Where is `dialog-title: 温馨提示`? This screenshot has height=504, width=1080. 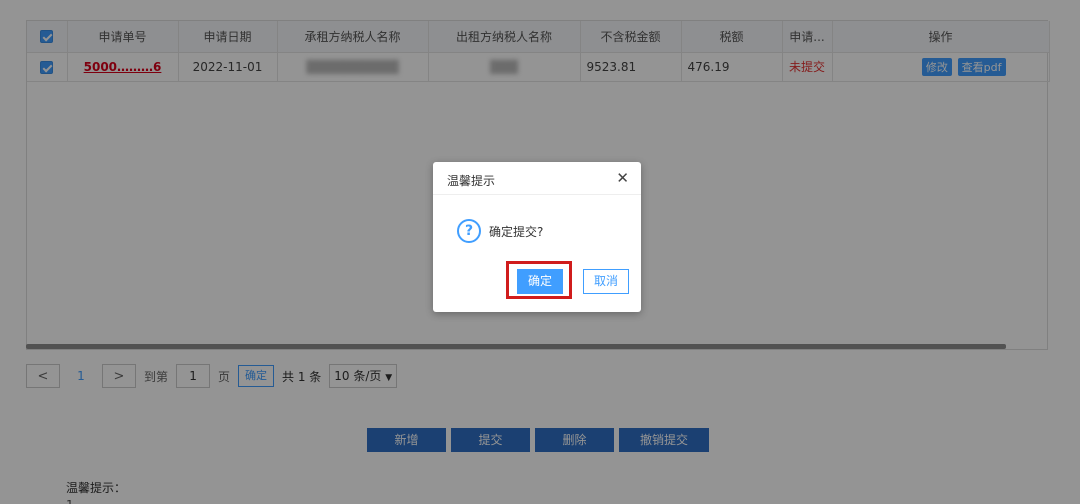
dialog-title: 温馨提示 is located at coordinates (471, 181).